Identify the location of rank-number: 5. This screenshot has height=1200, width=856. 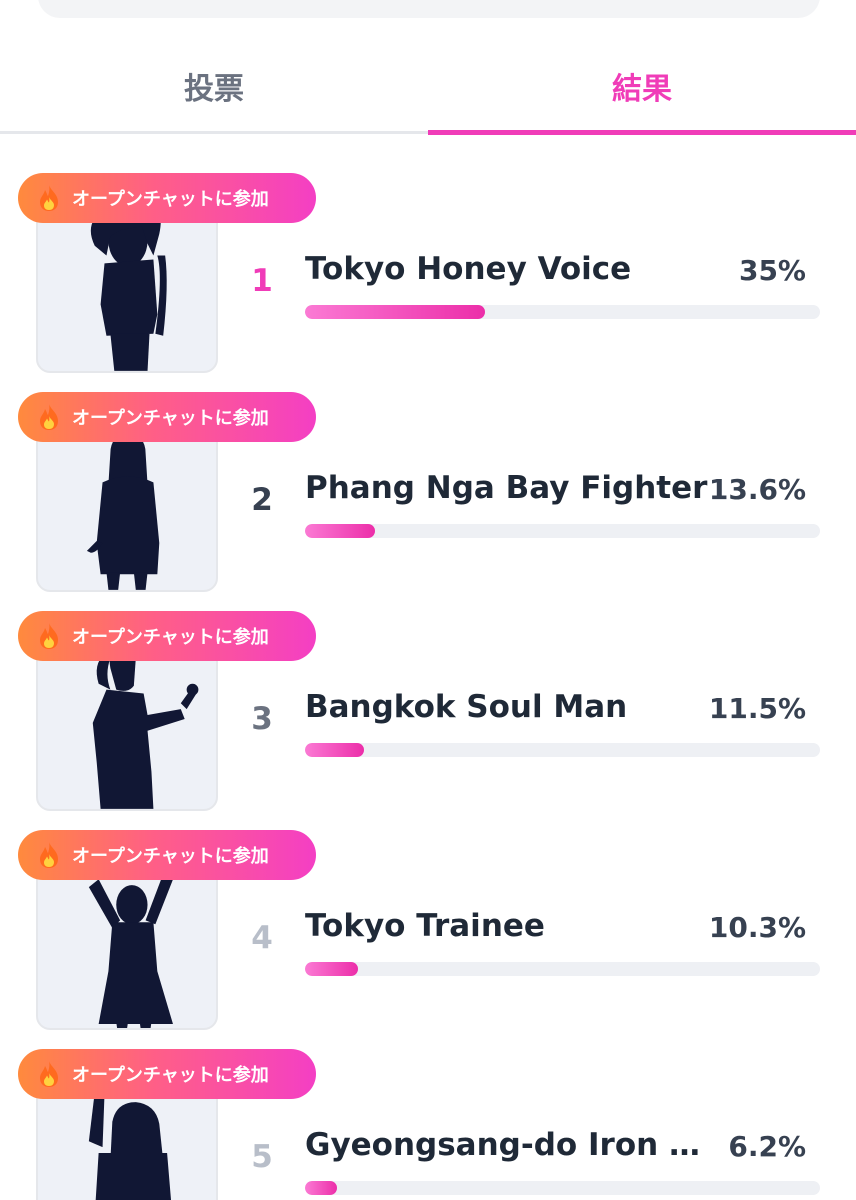
(262, 1157).